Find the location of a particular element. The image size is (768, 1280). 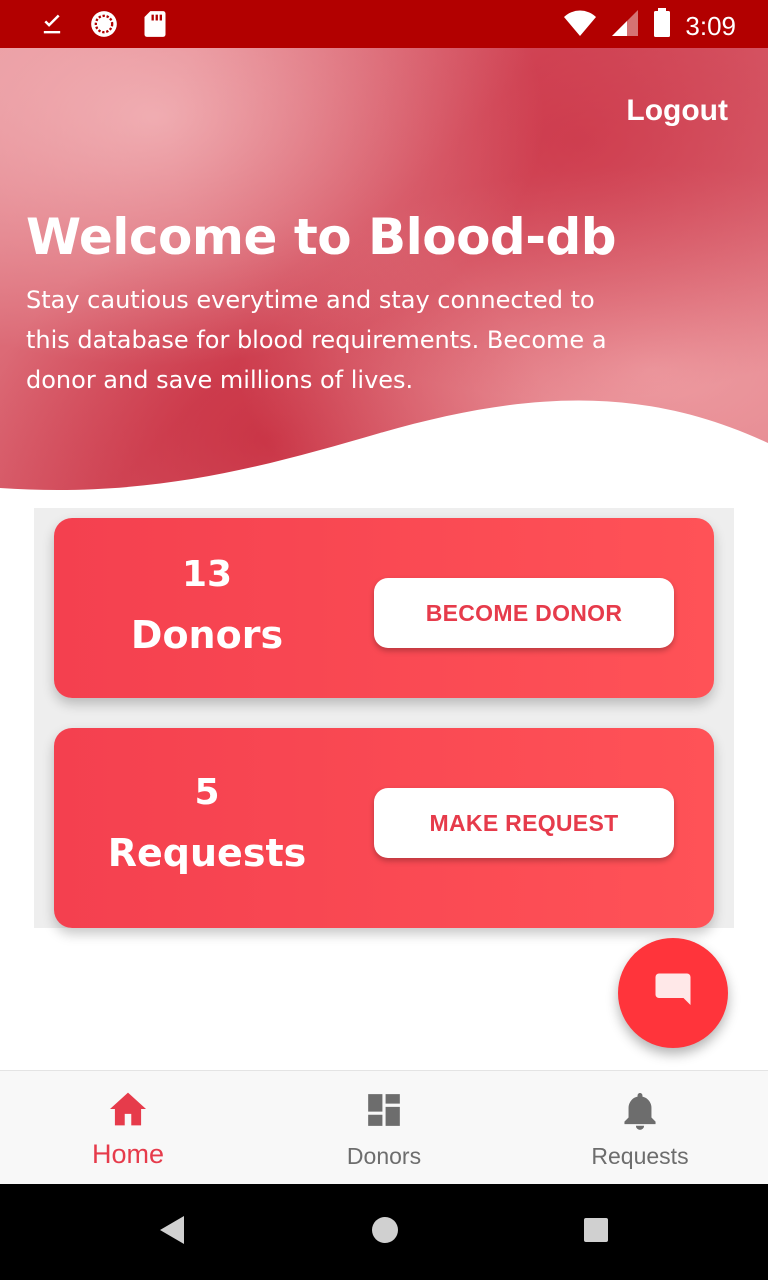

donors-stat: 13 Donors is located at coordinates (207, 605).